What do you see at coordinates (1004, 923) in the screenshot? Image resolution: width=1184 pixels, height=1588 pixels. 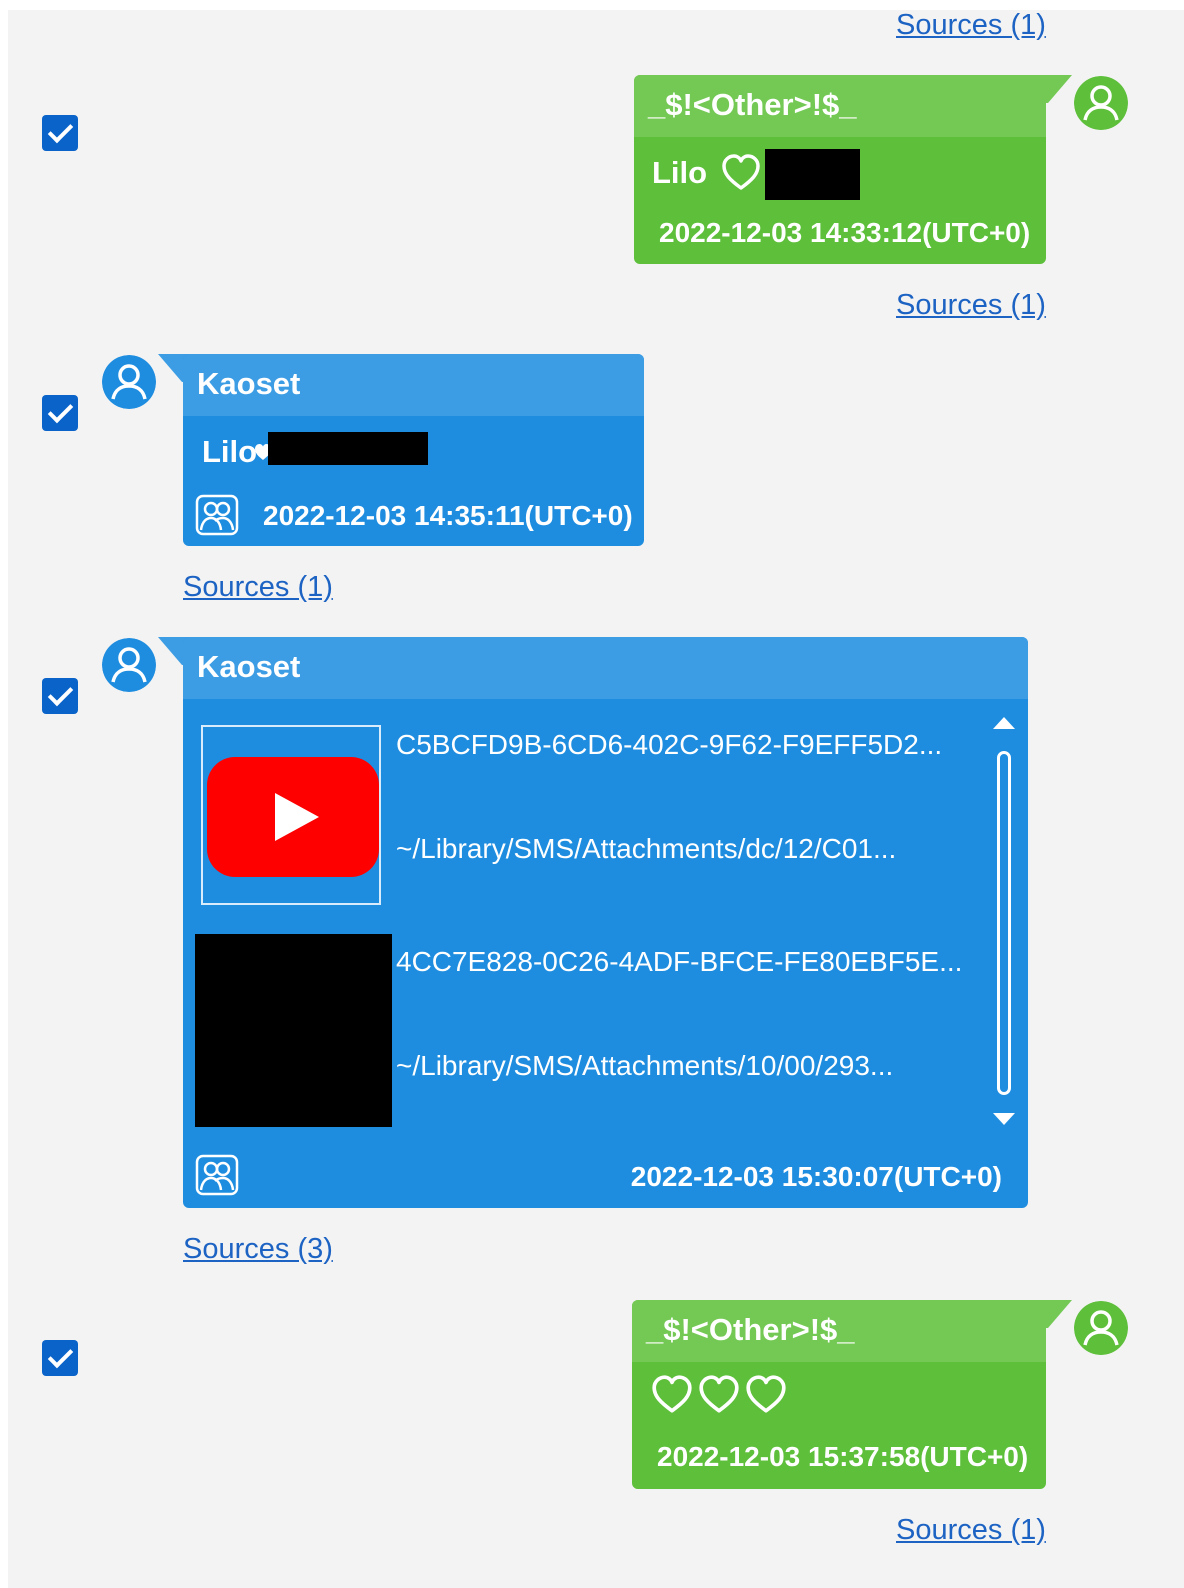 I see `scrollbar-thumb` at bounding box center [1004, 923].